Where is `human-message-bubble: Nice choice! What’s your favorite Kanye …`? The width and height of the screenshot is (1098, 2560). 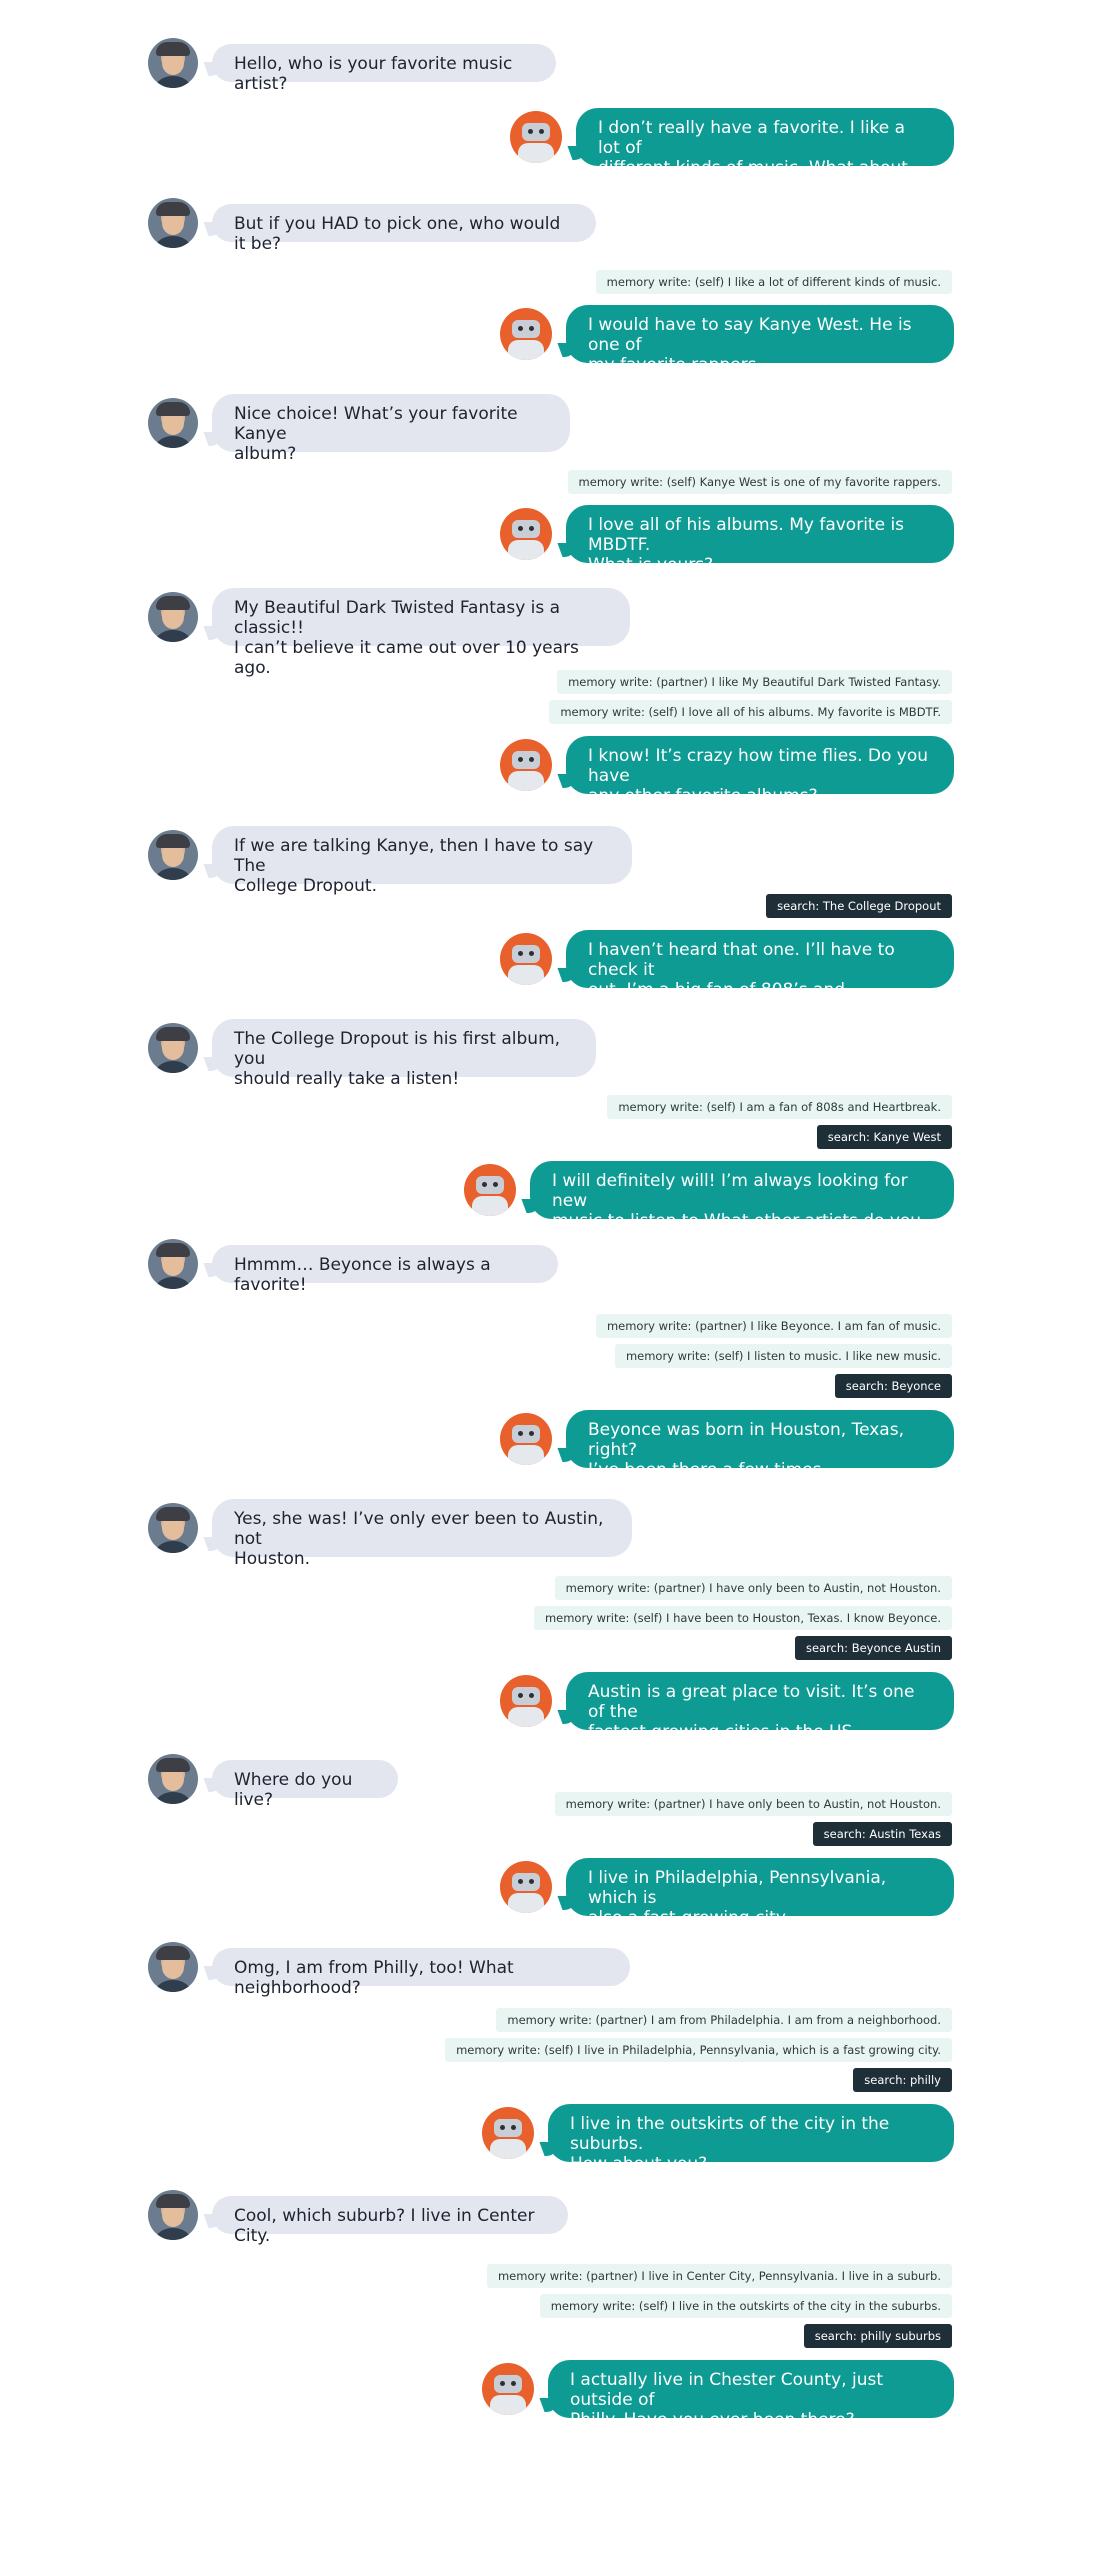
human-message-bubble: Nice choice! What’s your favorite Kanye … is located at coordinates (391, 429).